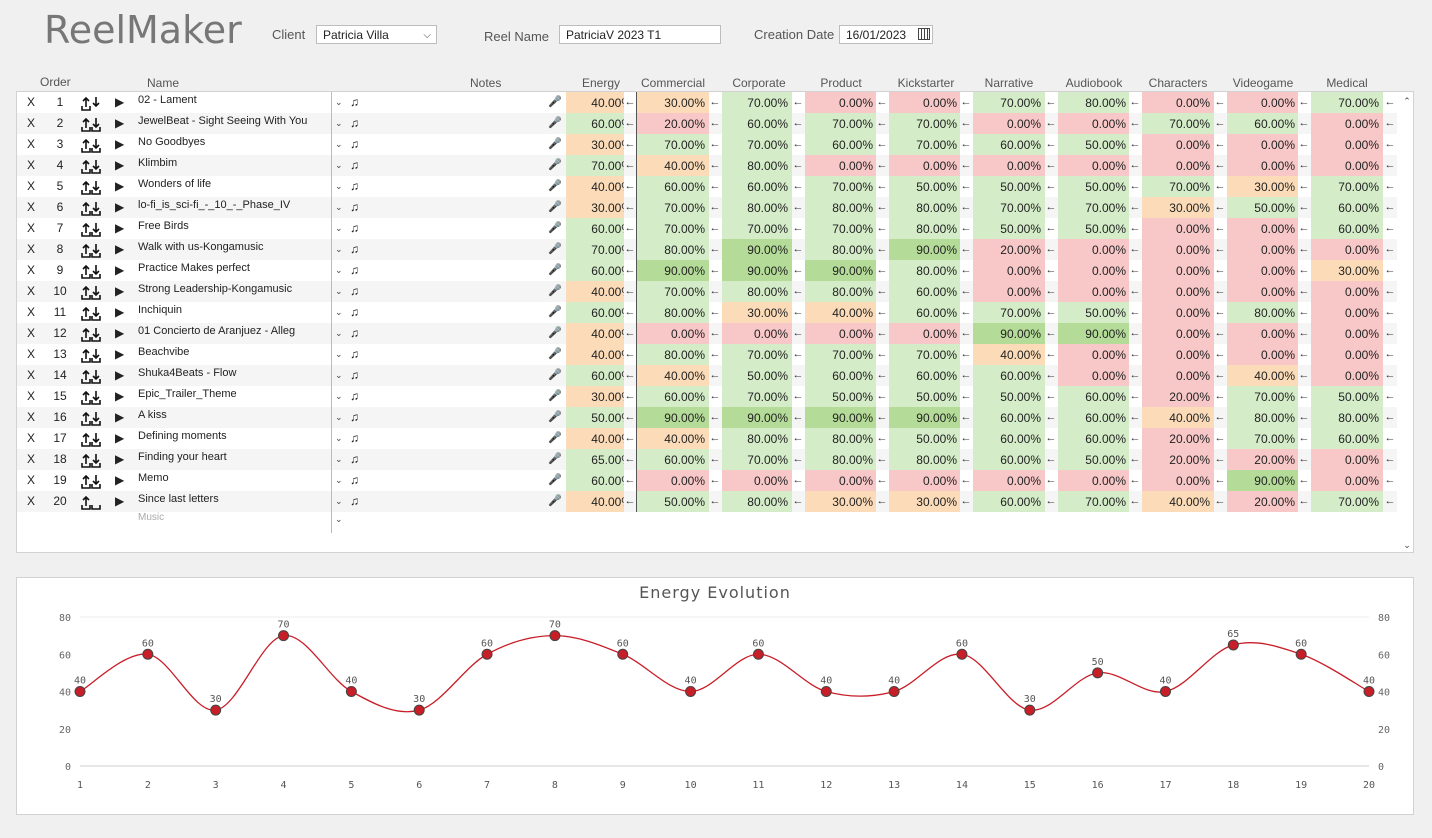 Image resolution: width=1432 pixels, height=838 pixels. What do you see at coordinates (233, 249) in the screenshot?
I see `track-name: Walk with us-Kongamusic` at bounding box center [233, 249].